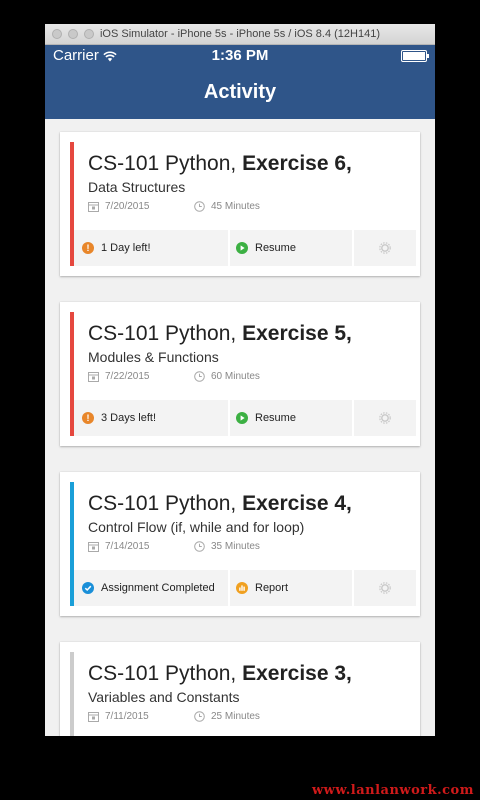  I want to click on exercise-name: Exercise 3,, so click(297, 673).